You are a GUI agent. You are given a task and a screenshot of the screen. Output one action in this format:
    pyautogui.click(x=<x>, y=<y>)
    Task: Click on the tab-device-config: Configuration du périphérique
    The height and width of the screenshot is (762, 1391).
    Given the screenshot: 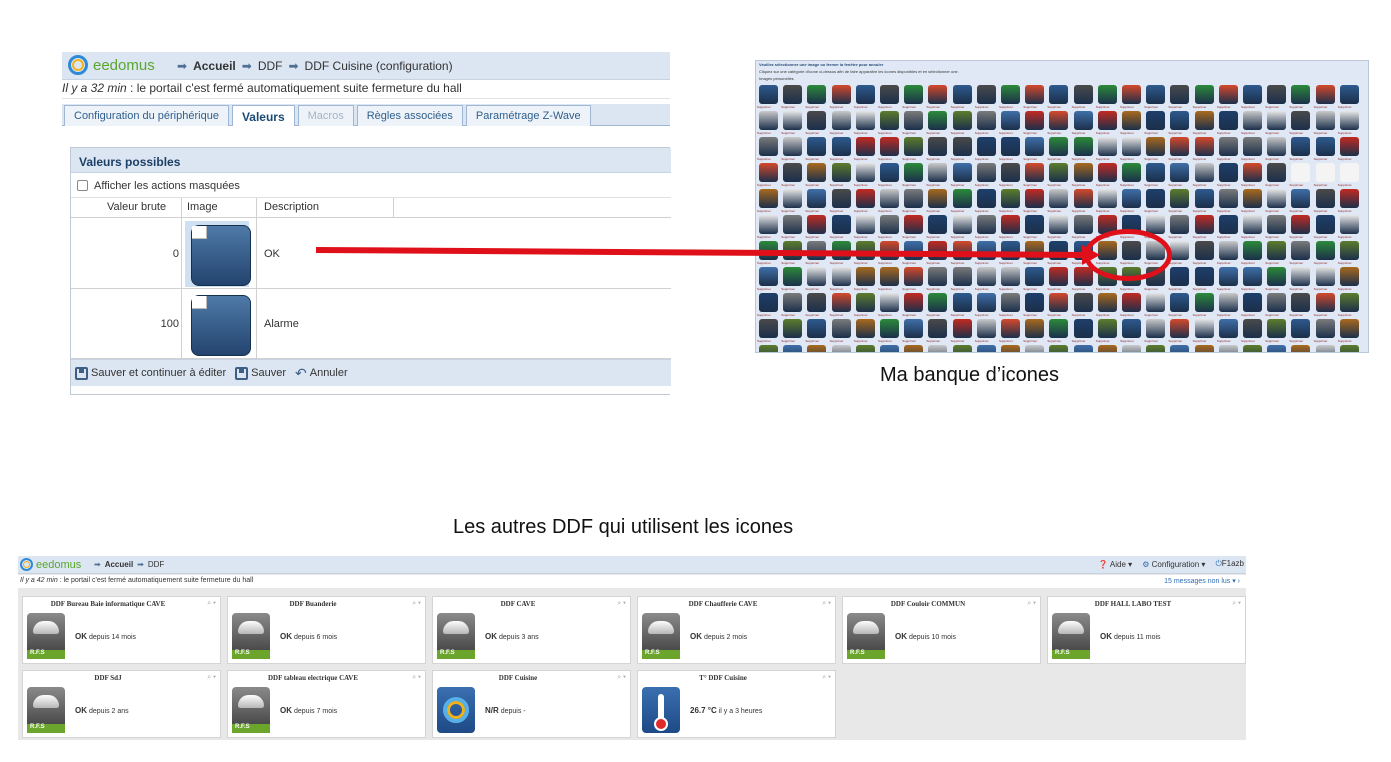 What is the action you would take?
    pyautogui.click(x=146, y=115)
    